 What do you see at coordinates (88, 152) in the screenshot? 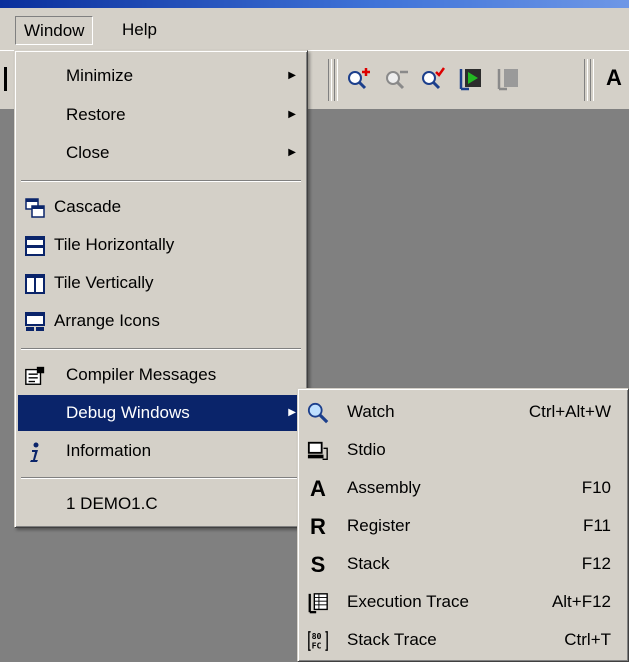
I see `menu-item-label: Close` at bounding box center [88, 152].